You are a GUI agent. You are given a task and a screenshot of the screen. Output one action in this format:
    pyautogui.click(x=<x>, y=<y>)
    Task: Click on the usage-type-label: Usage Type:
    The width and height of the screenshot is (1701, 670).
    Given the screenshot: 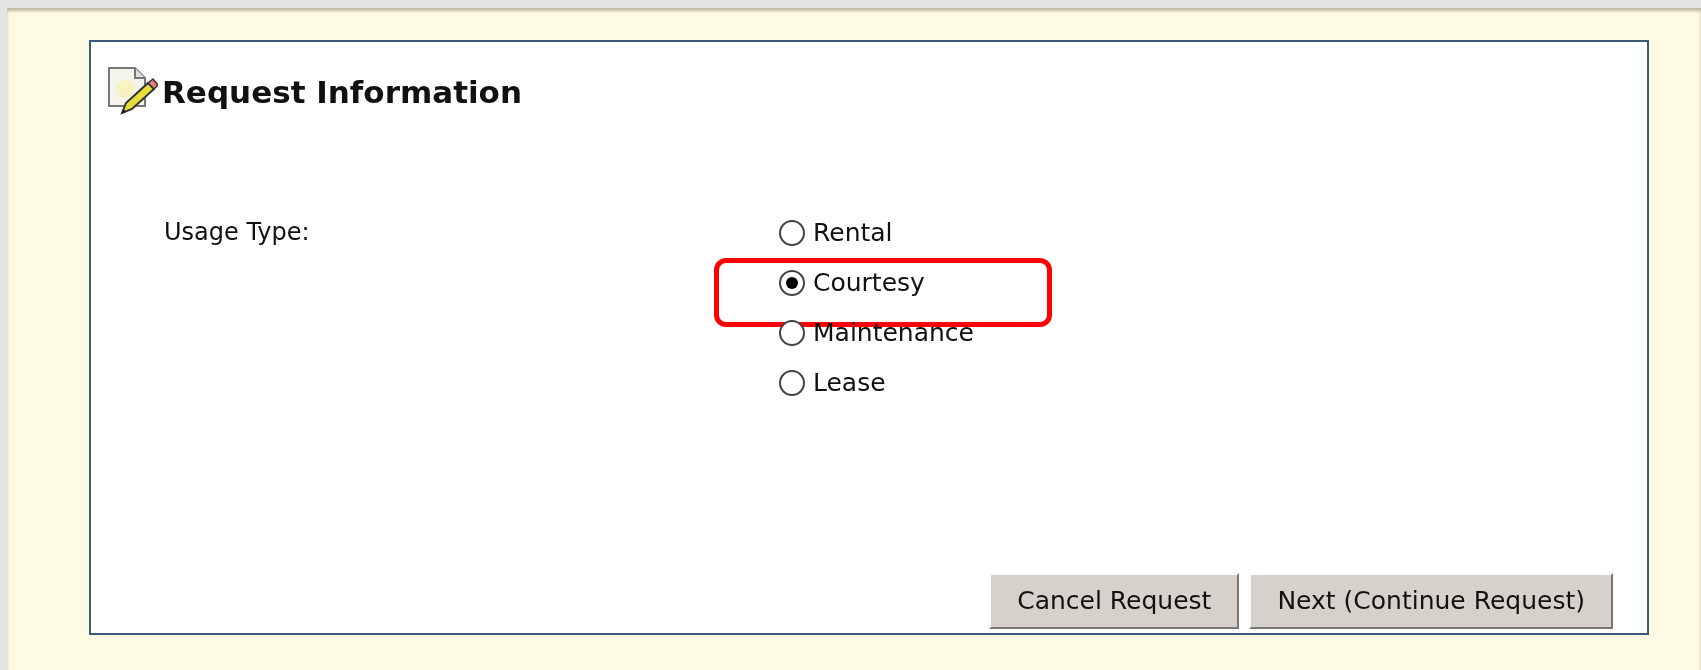 What is the action you would take?
    pyautogui.click(x=237, y=232)
    